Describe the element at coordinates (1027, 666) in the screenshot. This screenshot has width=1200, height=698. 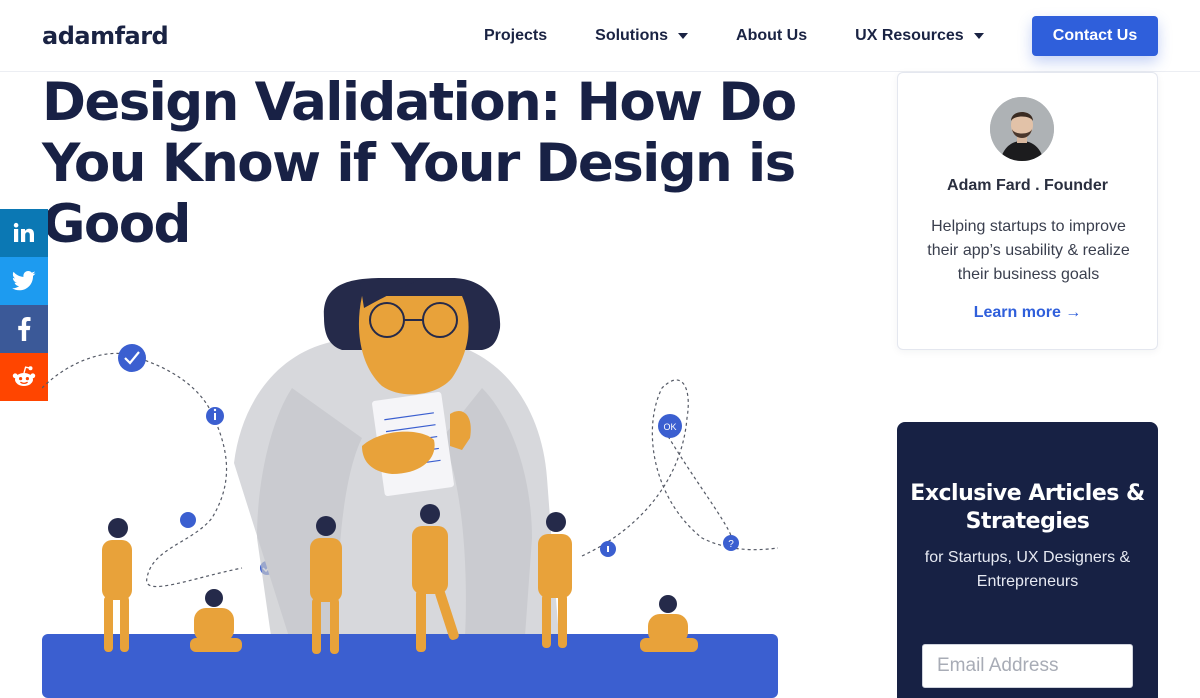
I see `email-field` at that location.